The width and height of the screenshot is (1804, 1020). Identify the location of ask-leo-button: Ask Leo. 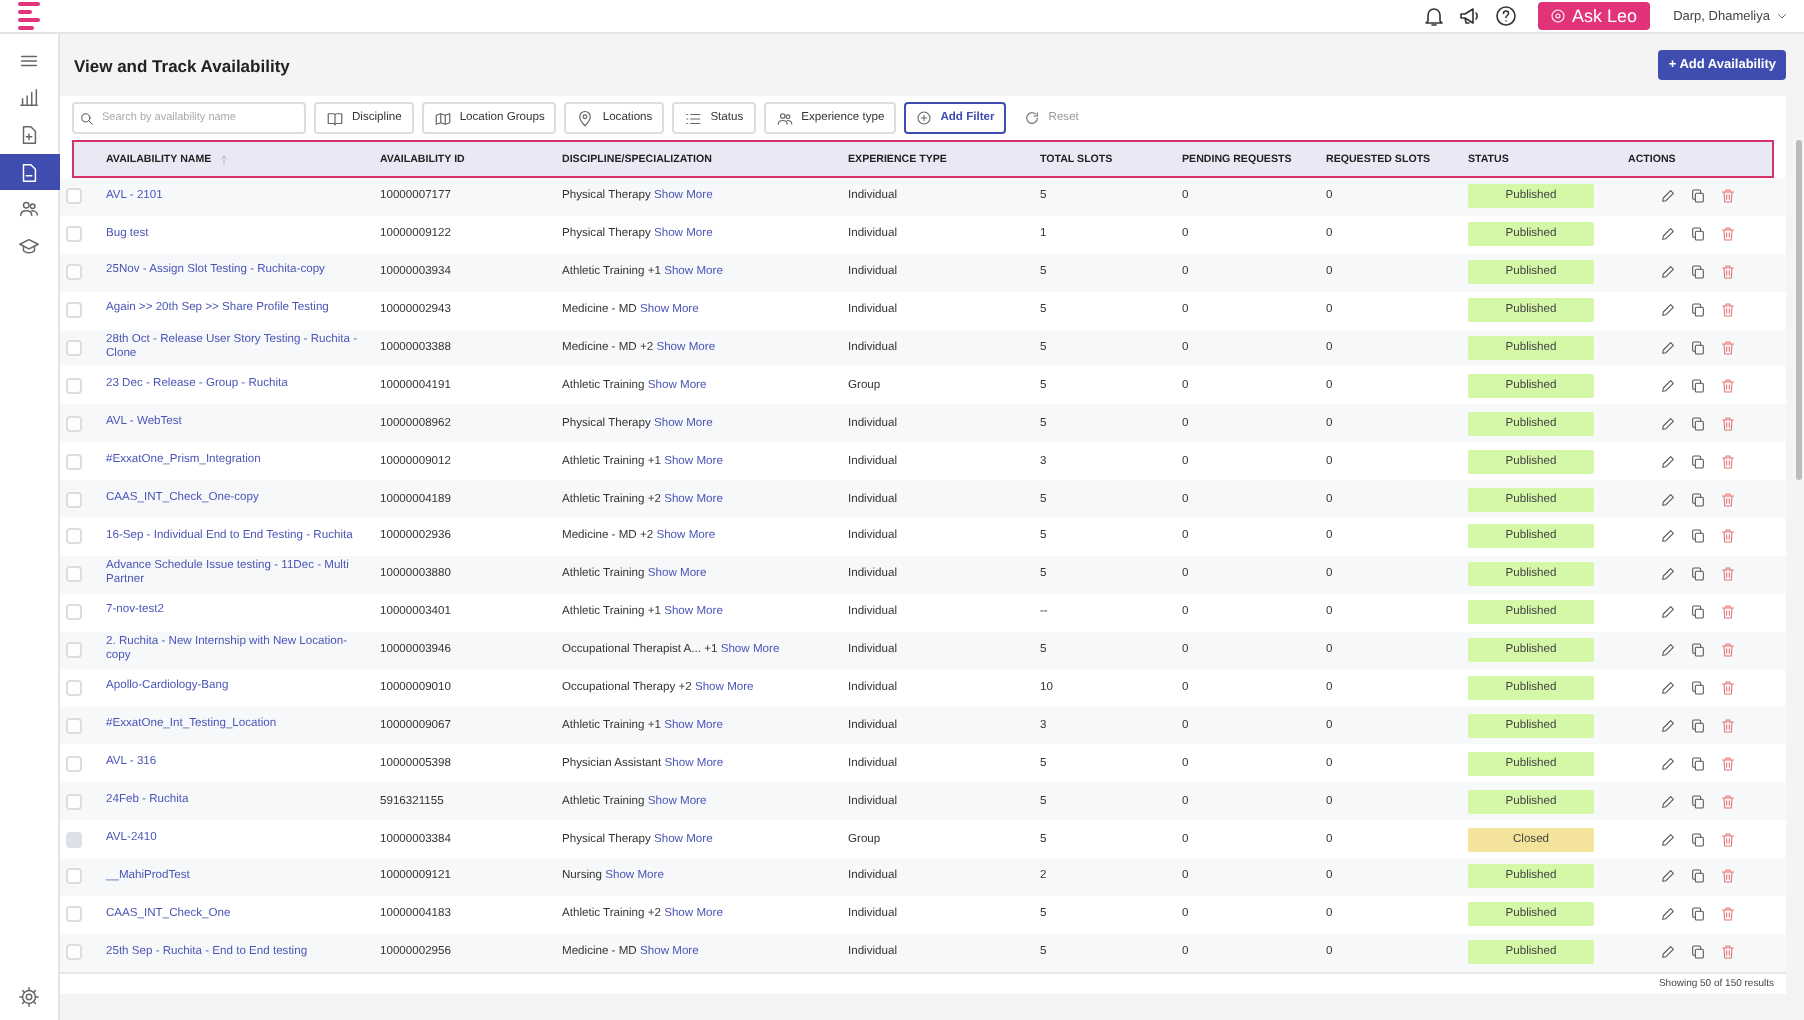
(1594, 16).